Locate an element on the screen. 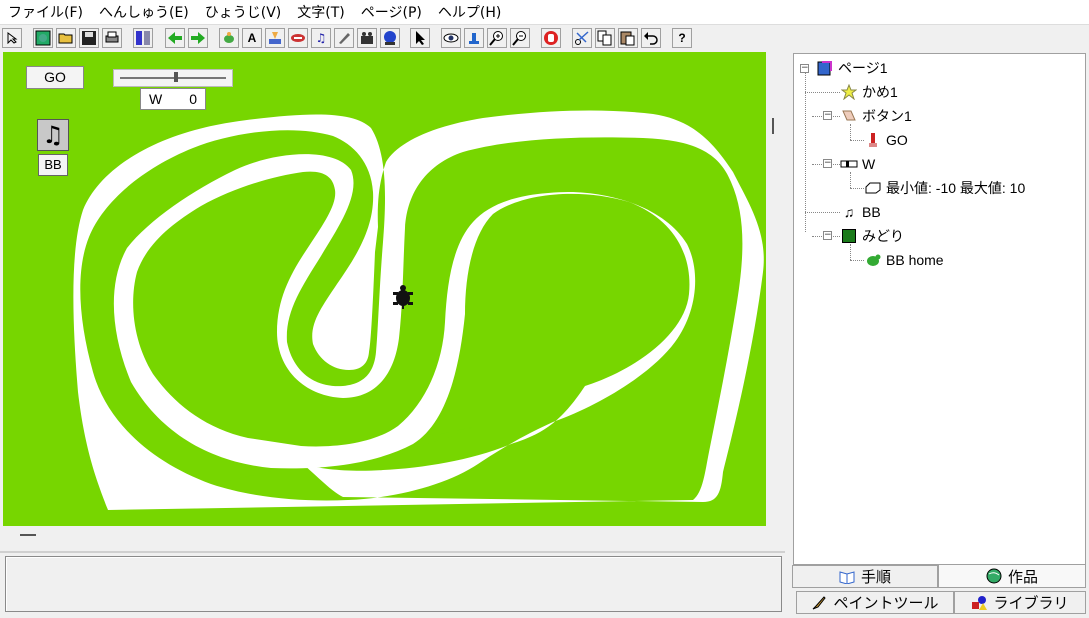 Image resolution: width=1089 pixels, height=618 pixels. globe-tool-icon is located at coordinates (390, 38).